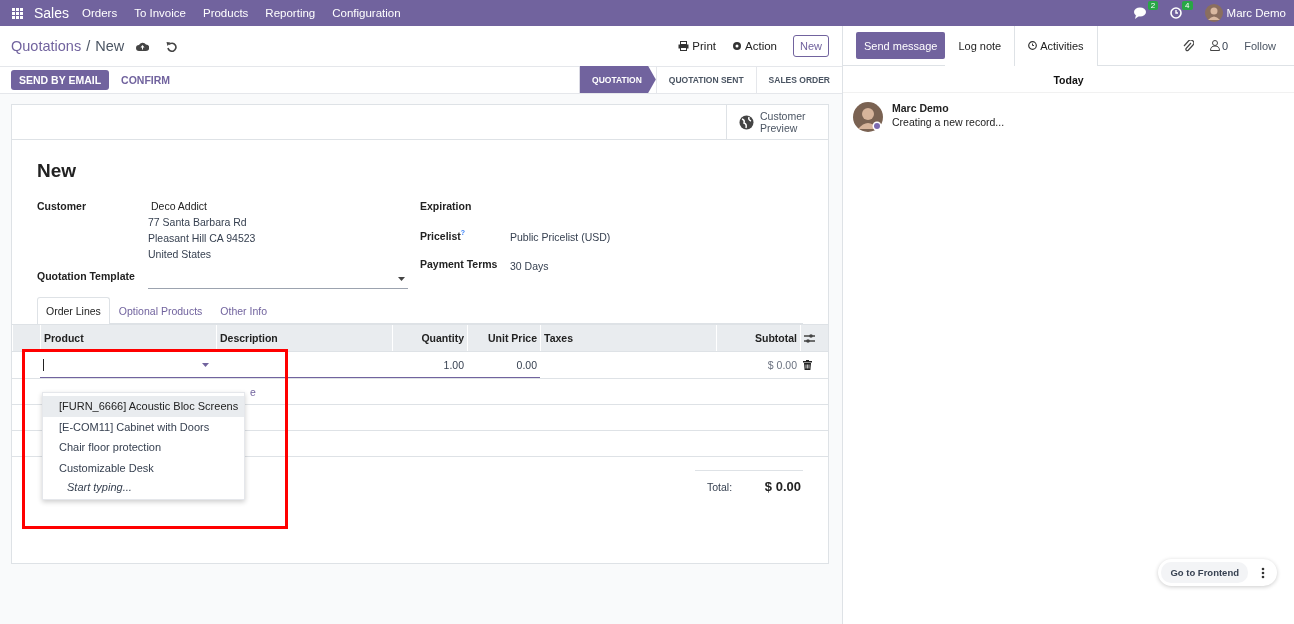 Image resolution: width=1294 pixels, height=624 pixels. Describe the element at coordinates (73, 310) in the screenshot. I see `notebook-tab: Order Lines` at that location.